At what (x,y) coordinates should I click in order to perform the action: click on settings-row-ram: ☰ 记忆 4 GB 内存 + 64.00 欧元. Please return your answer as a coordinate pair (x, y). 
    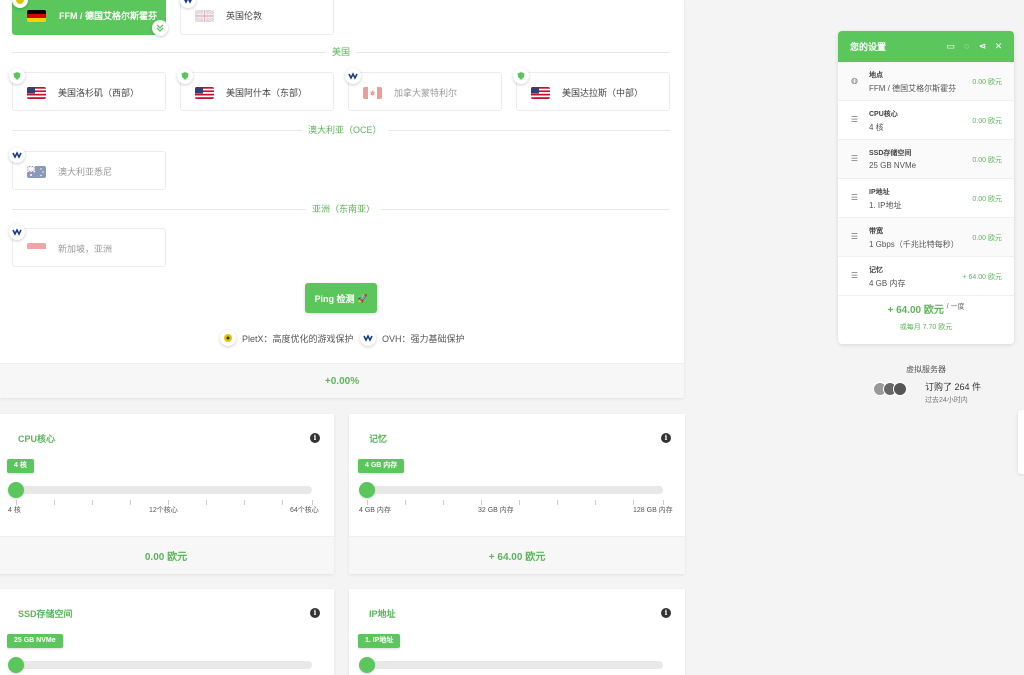
    Looking at the image, I should click on (926, 276).